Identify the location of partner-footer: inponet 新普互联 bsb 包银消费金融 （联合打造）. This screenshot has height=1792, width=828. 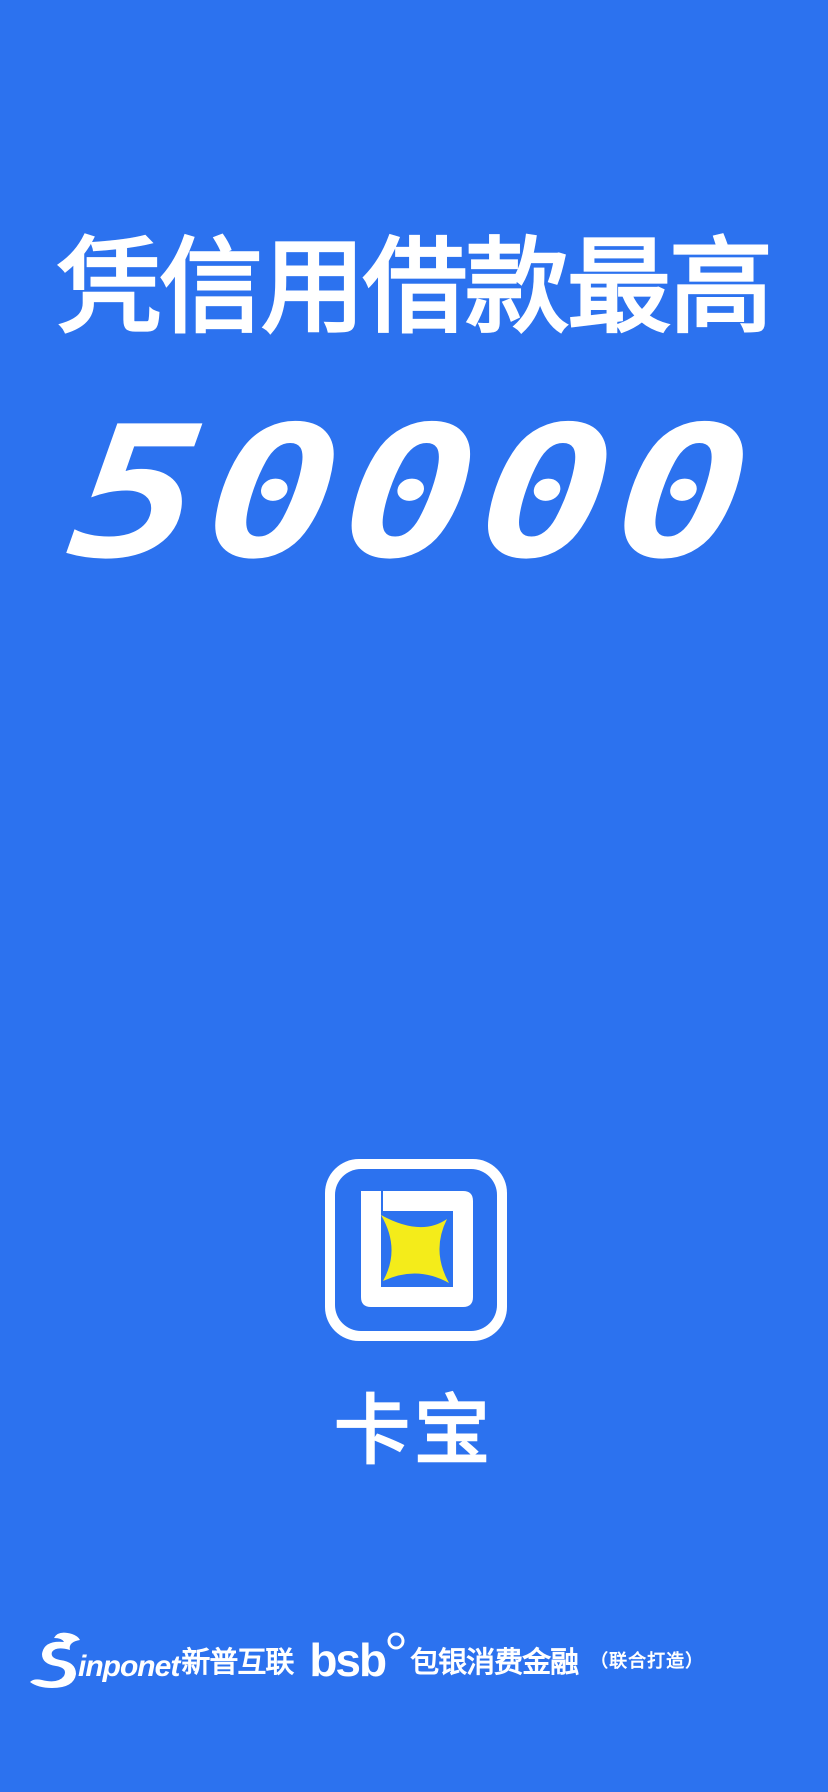
(414, 1660).